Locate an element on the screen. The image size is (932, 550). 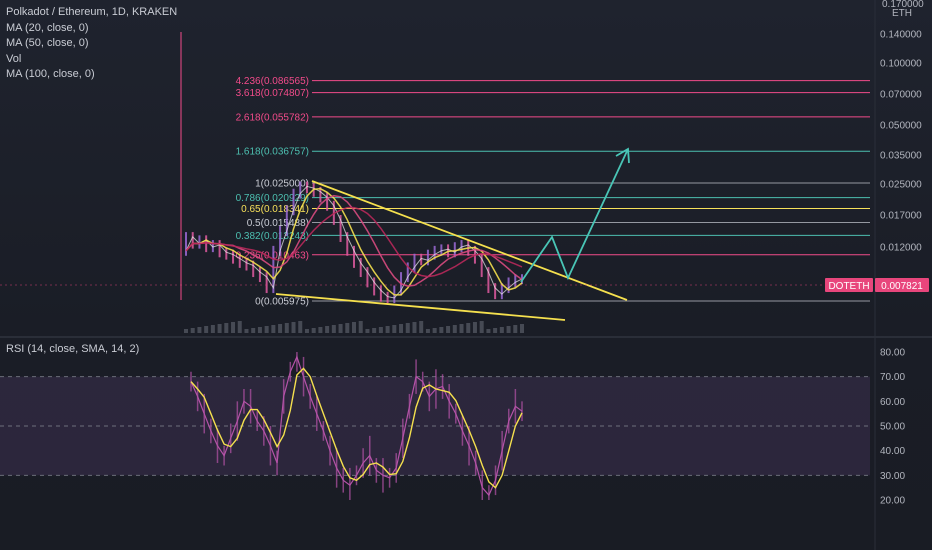
fib-label-7: 0.5(0.015488) is located at coordinates (278, 223).